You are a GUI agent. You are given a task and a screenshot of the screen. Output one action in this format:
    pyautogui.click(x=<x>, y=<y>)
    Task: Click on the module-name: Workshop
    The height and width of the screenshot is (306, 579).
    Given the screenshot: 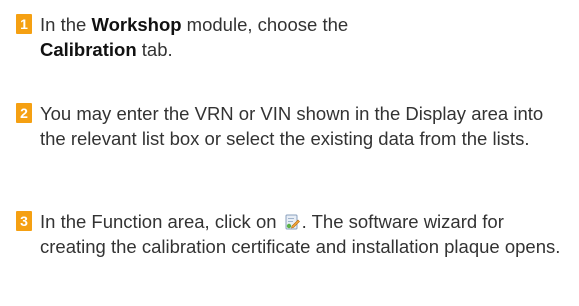 What is the action you would take?
    pyautogui.click(x=136, y=24)
    